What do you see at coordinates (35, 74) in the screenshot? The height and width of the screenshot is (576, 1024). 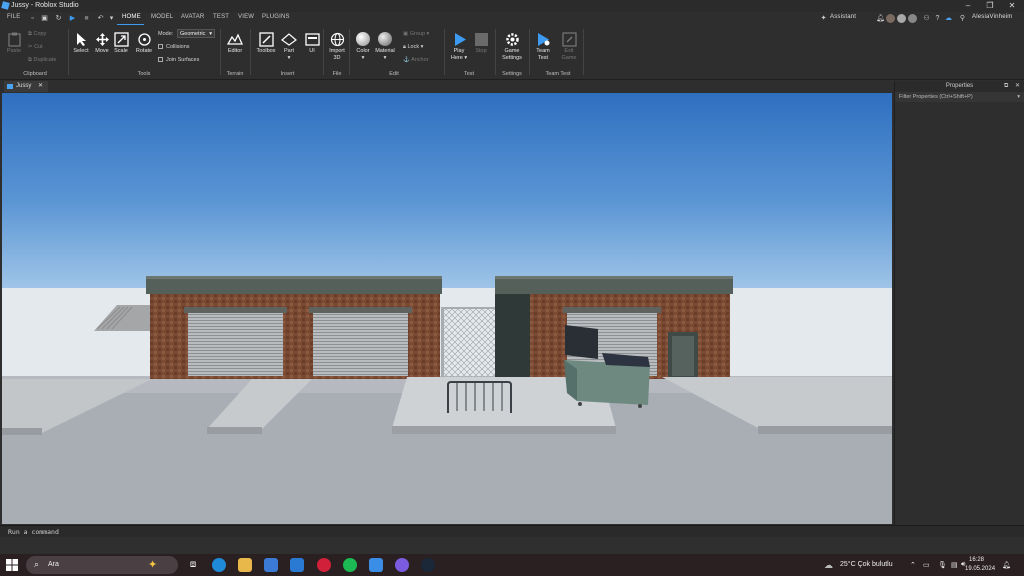 I see `clipboard-group-label: Clipboard` at bounding box center [35, 74].